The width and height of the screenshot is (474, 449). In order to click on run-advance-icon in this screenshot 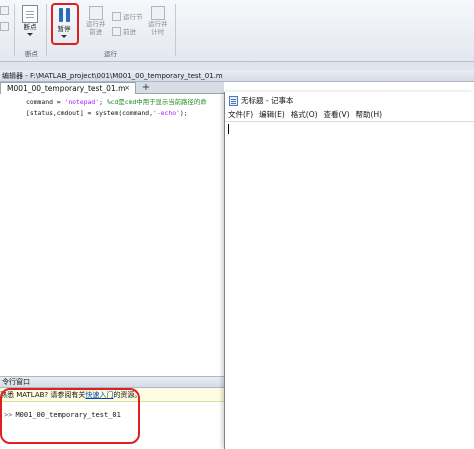, I will do `click(95, 13)`.